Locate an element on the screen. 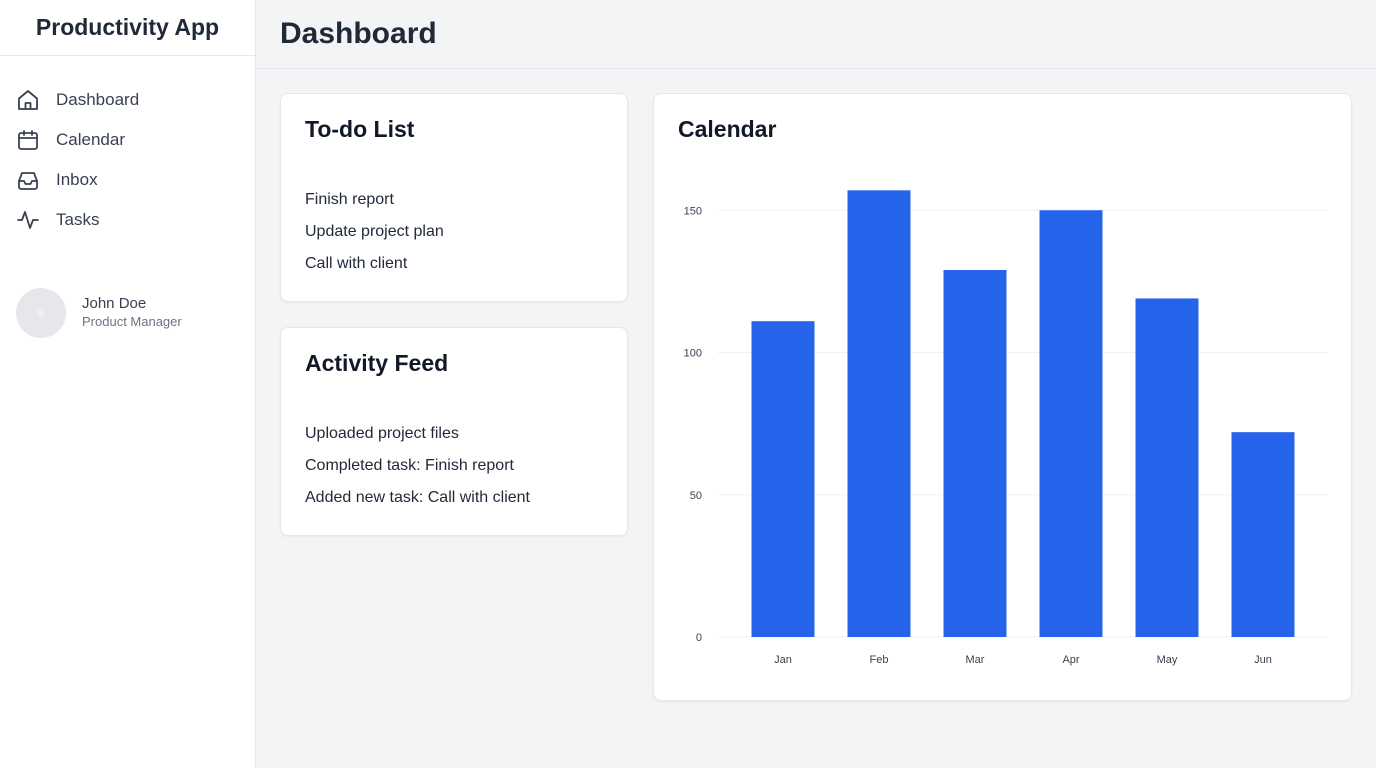 Image resolution: width=1376 pixels, height=768 pixels. user-profile: John Doe Product Manager is located at coordinates (99, 313).